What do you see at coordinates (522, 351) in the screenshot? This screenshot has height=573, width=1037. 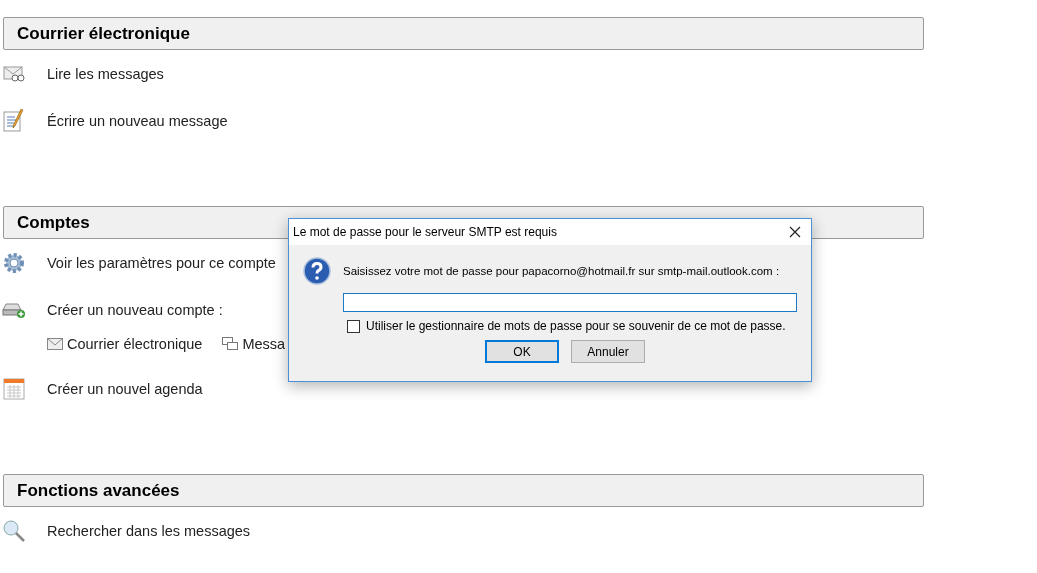 I see `dialog-button: OK` at bounding box center [522, 351].